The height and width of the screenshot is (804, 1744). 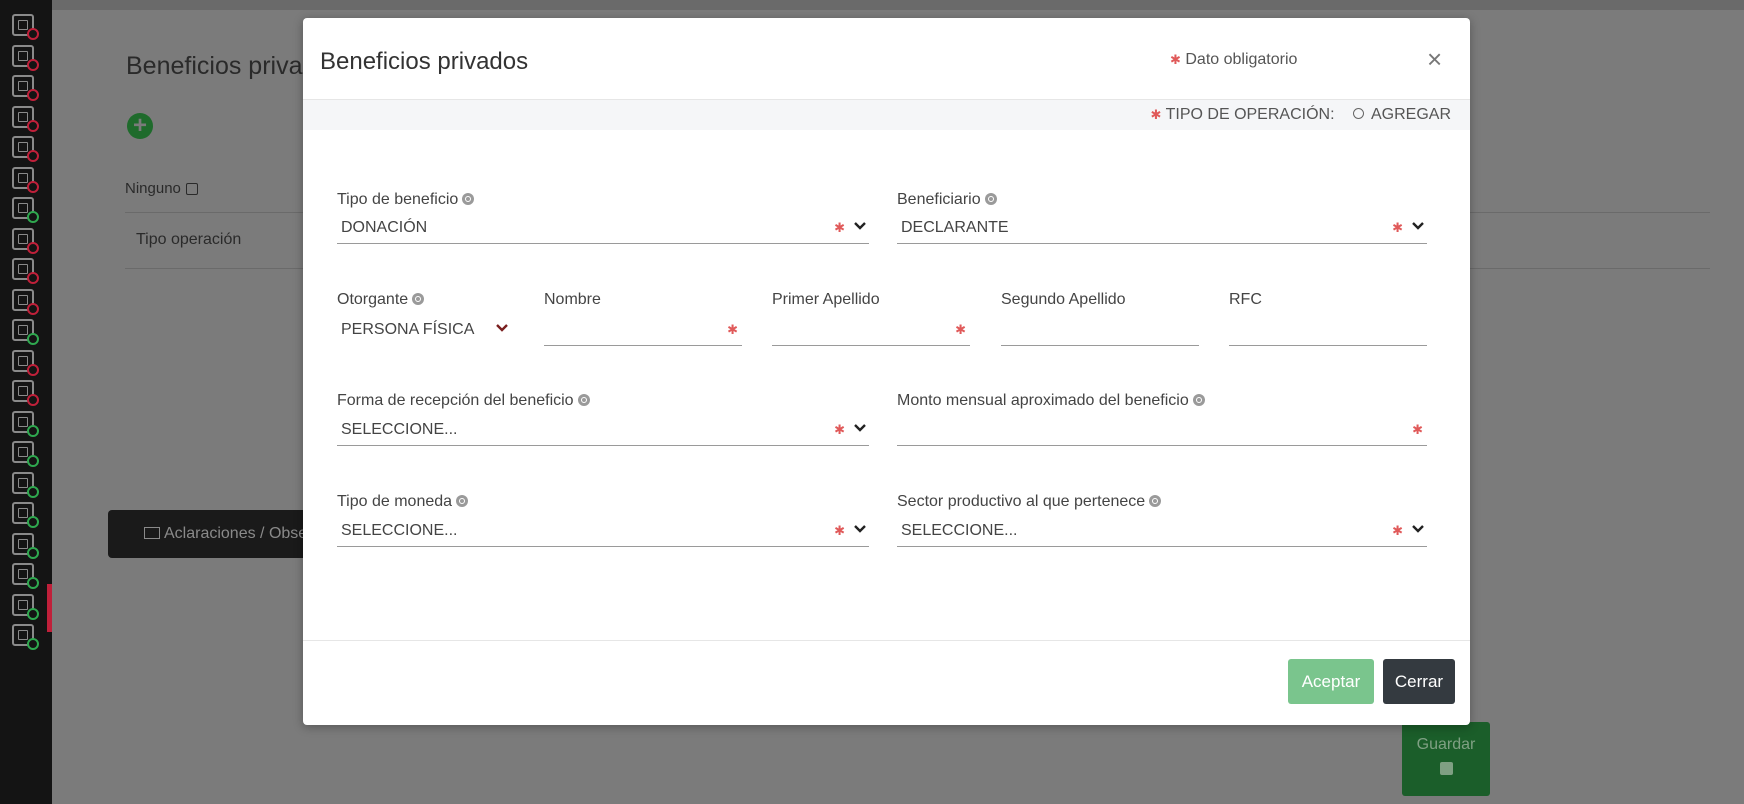 I want to click on modal-header: Beneficios privados ✱ Dato obligatorio ×, so click(x=886, y=59).